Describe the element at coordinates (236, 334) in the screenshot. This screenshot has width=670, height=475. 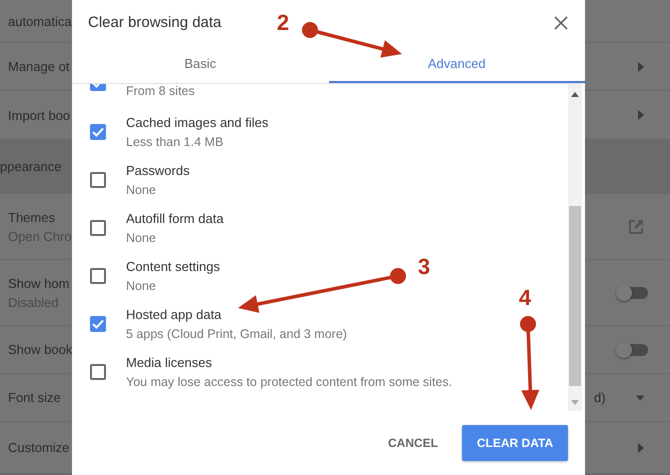
I see `item-detail: 5 apps (Cloud Print, Gmail, and 3 more)` at that location.